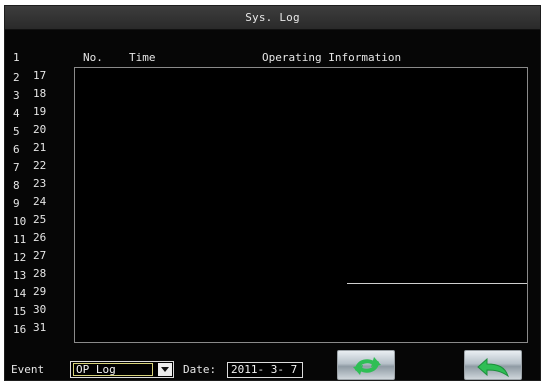 This screenshot has width=544, height=381. What do you see at coordinates (20, 275) in the screenshot?
I see `left-row-number: 13` at bounding box center [20, 275].